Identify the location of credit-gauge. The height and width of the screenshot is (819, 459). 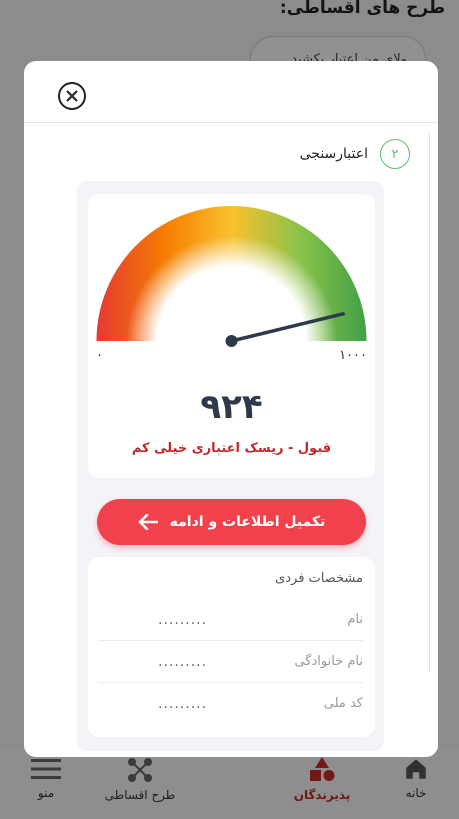
(231, 276).